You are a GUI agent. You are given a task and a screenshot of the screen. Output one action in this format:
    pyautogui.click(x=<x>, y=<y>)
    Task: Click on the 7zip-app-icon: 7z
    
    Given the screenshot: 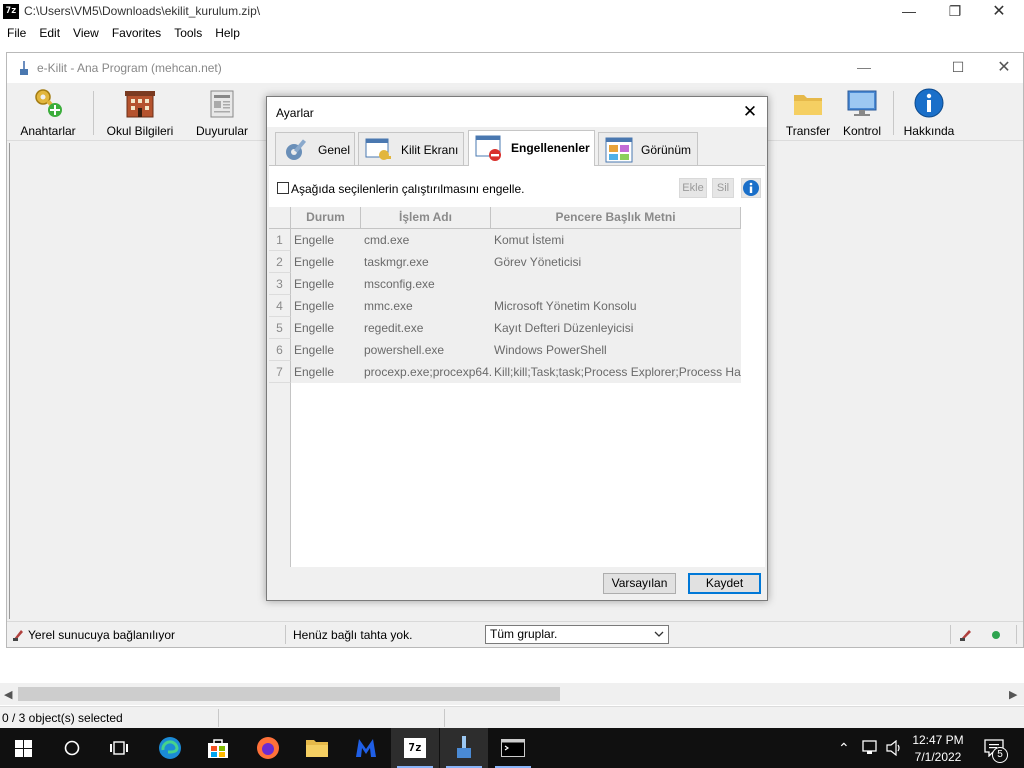 What is the action you would take?
    pyautogui.click(x=415, y=748)
    